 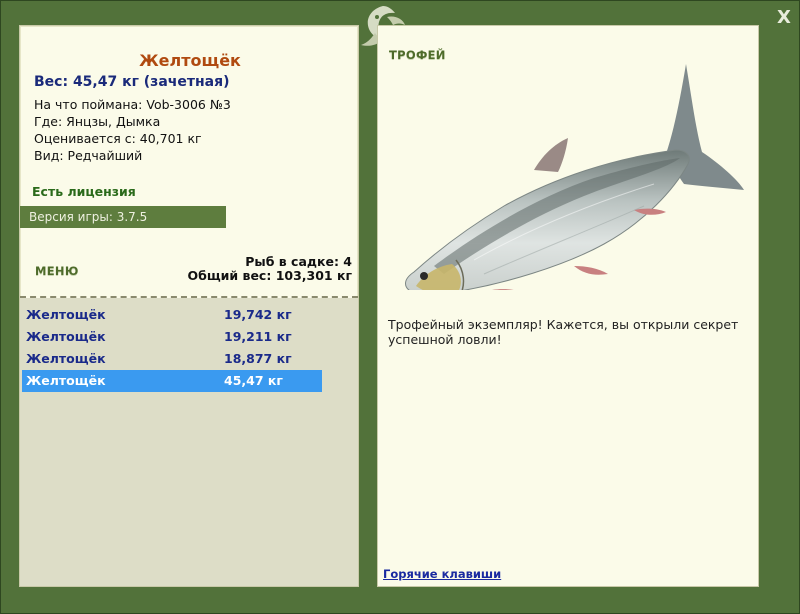 What do you see at coordinates (118, 138) in the screenshot?
I see `valued-from-info: Оценивается с: 40,701 кг` at bounding box center [118, 138].